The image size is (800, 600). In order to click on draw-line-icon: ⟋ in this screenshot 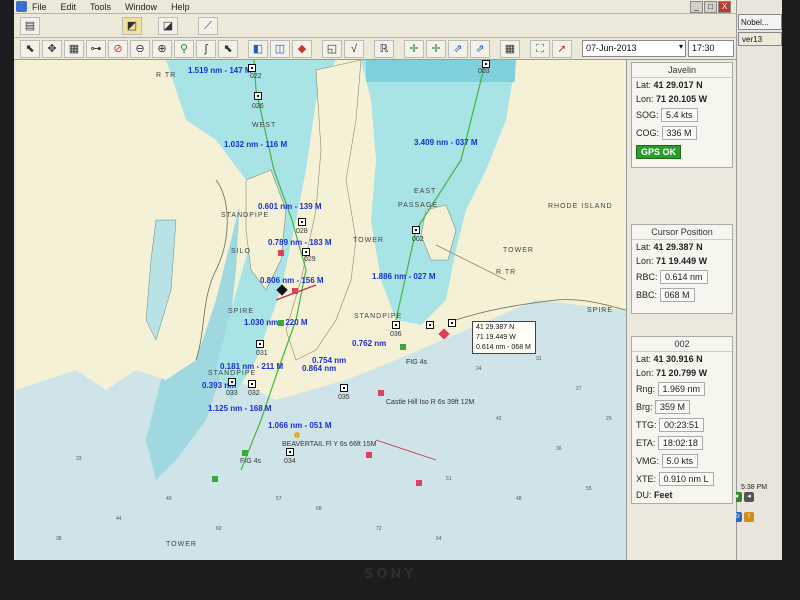, I will do `click(208, 26)`.